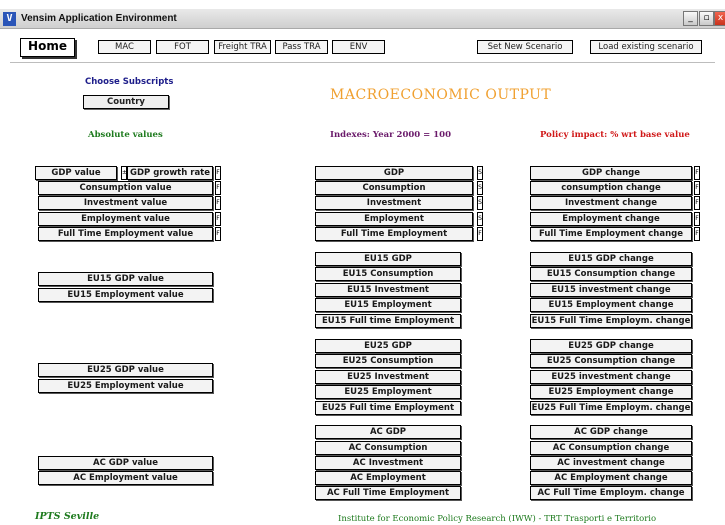 Image resolution: width=725 pixels, height=525 pixels. What do you see at coordinates (388, 392) in the screenshot?
I see `index-eu25-employment-button: EU25 Employment` at bounding box center [388, 392].